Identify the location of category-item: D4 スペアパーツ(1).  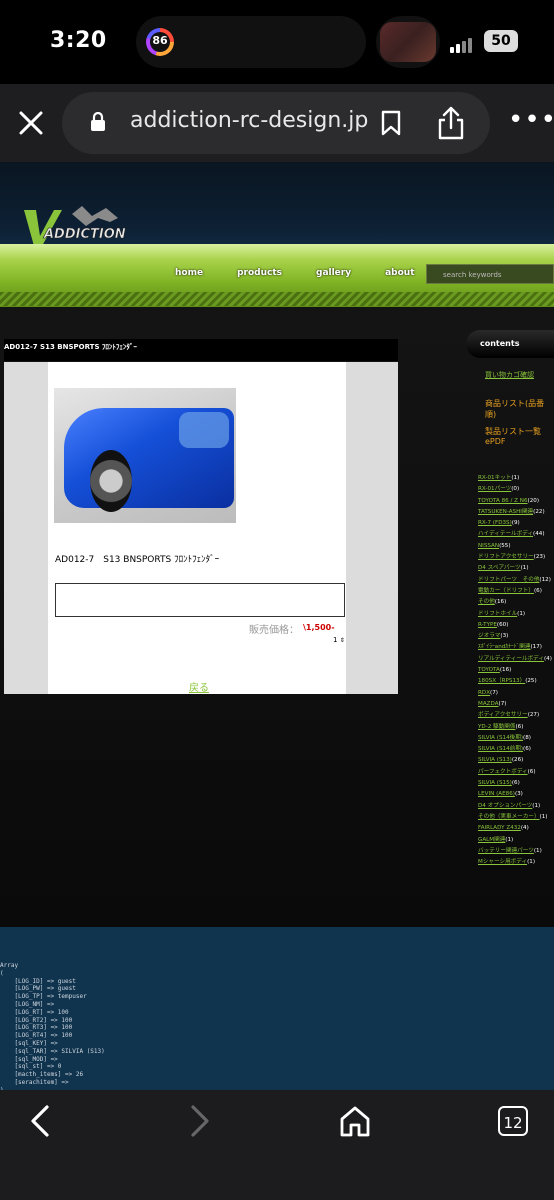
(516, 568).